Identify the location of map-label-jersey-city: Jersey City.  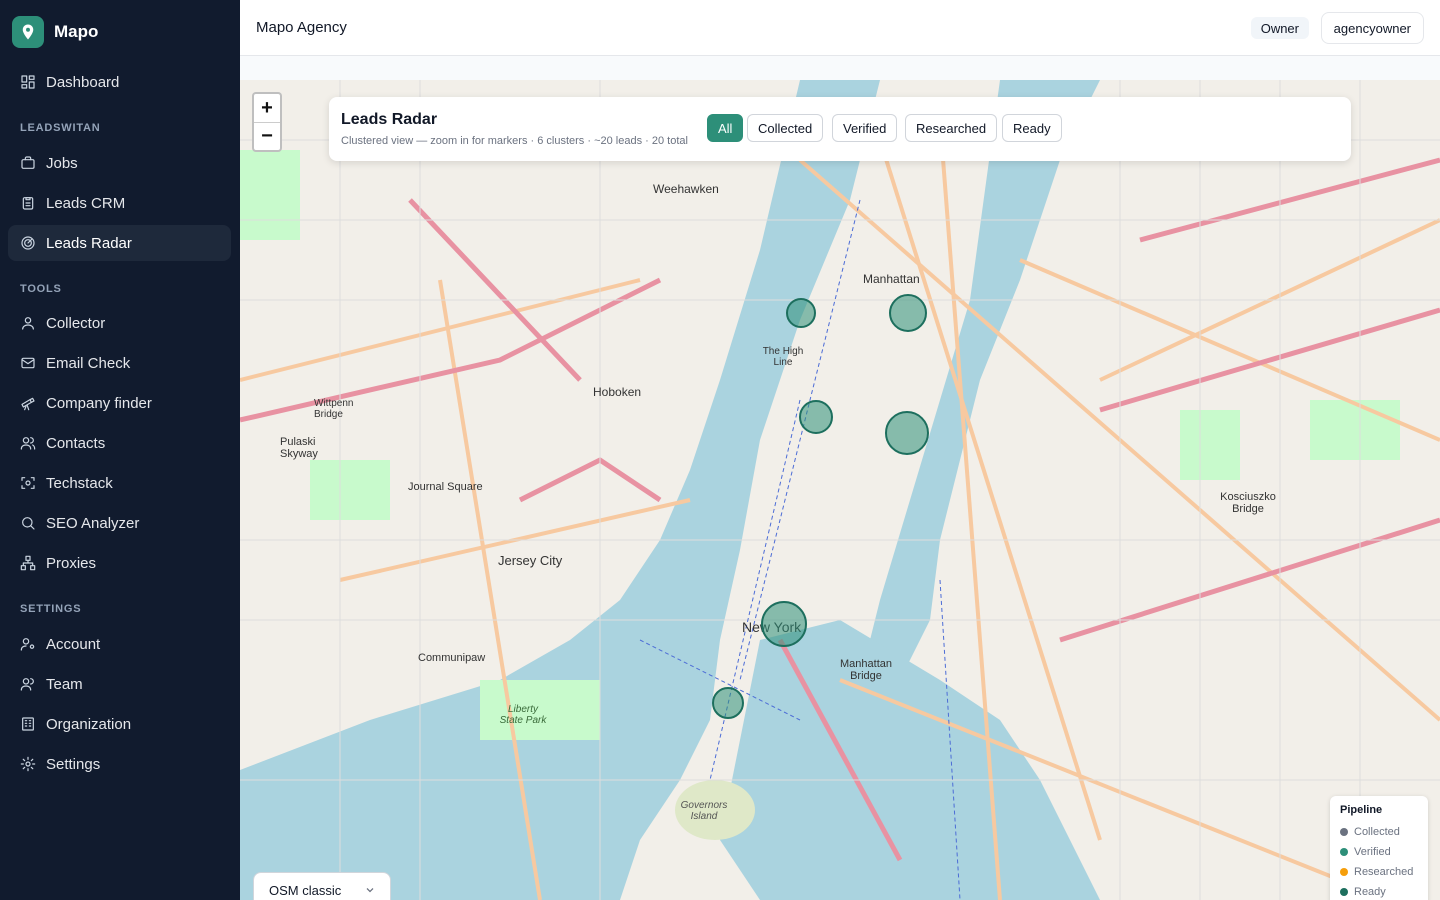
(530, 560).